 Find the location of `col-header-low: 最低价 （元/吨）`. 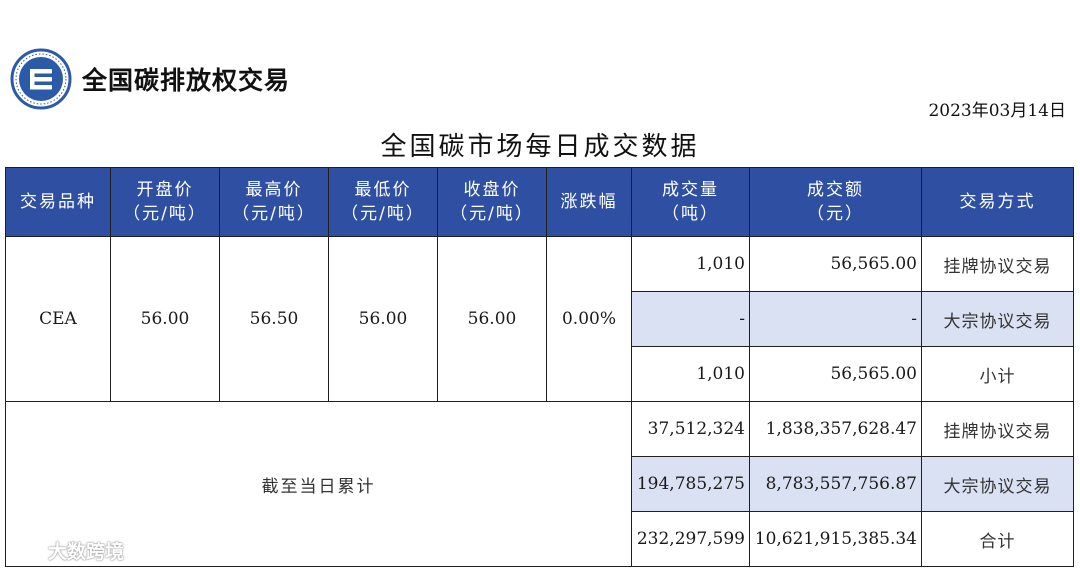

col-header-low: 最低价 （元/吨） is located at coordinates (383, 202).